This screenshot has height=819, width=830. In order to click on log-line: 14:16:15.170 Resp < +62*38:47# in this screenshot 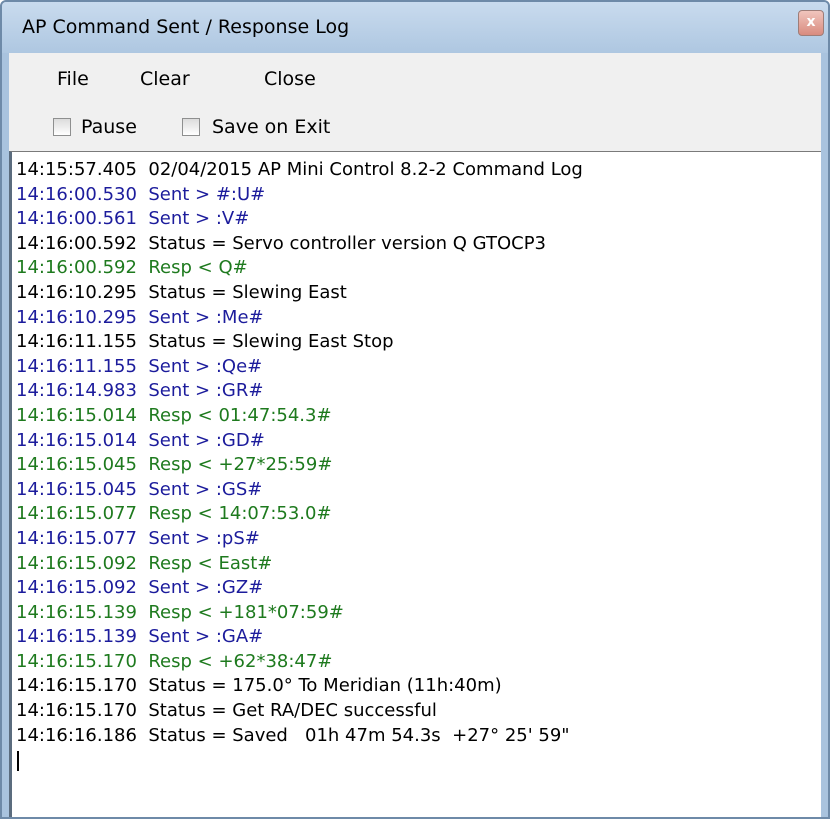, I will do `click(174, 661)`.